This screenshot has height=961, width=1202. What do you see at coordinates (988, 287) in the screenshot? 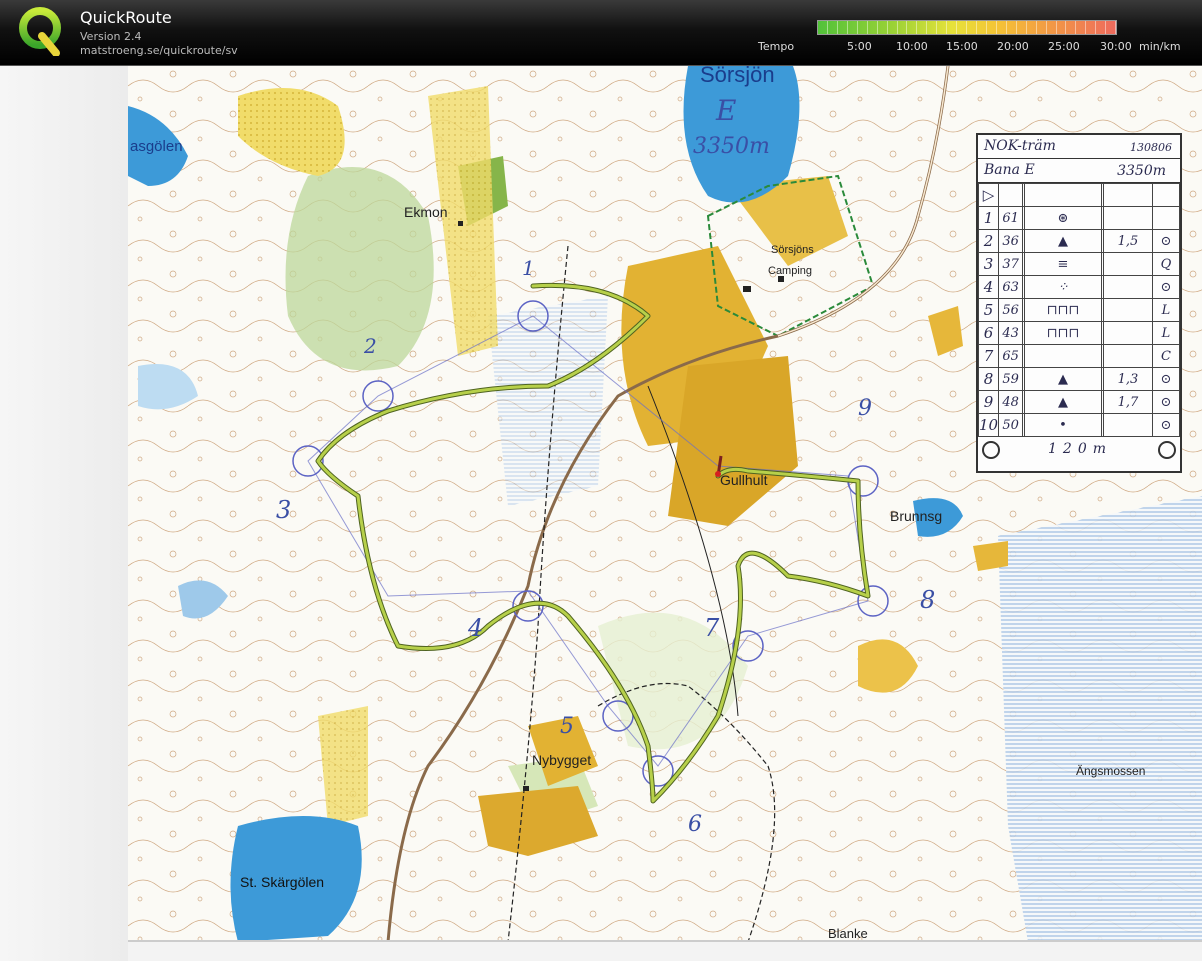
I see `control-num: 4` at bounding box center [988, 287].